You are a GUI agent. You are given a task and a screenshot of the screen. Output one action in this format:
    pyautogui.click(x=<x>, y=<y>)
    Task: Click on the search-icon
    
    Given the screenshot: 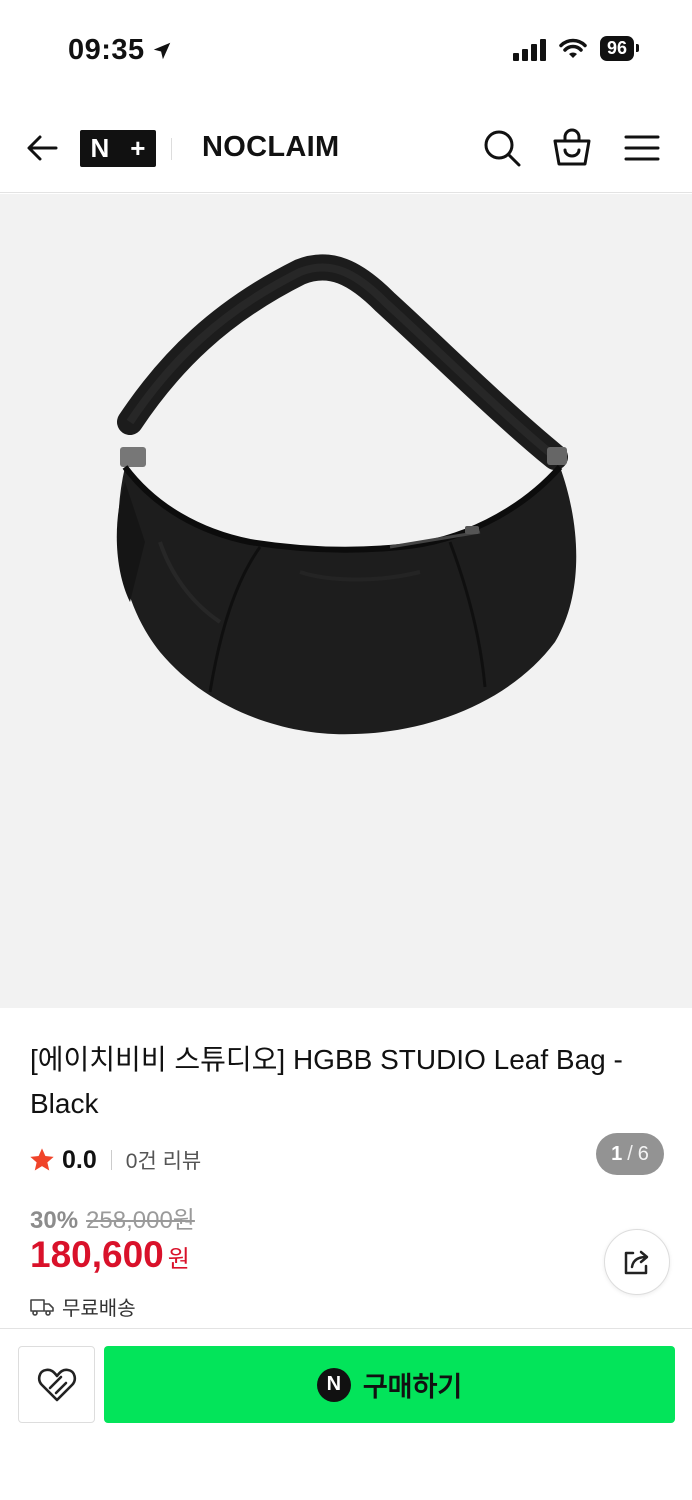 What is the action you would take?
    pyautogui.click(x=502, y=148)
    